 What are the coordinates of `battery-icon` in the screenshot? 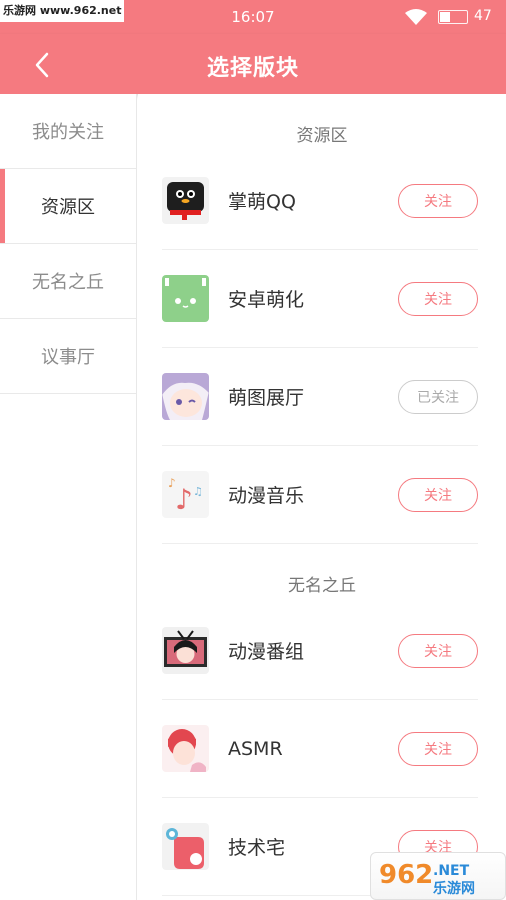 It's located at (453, 17).